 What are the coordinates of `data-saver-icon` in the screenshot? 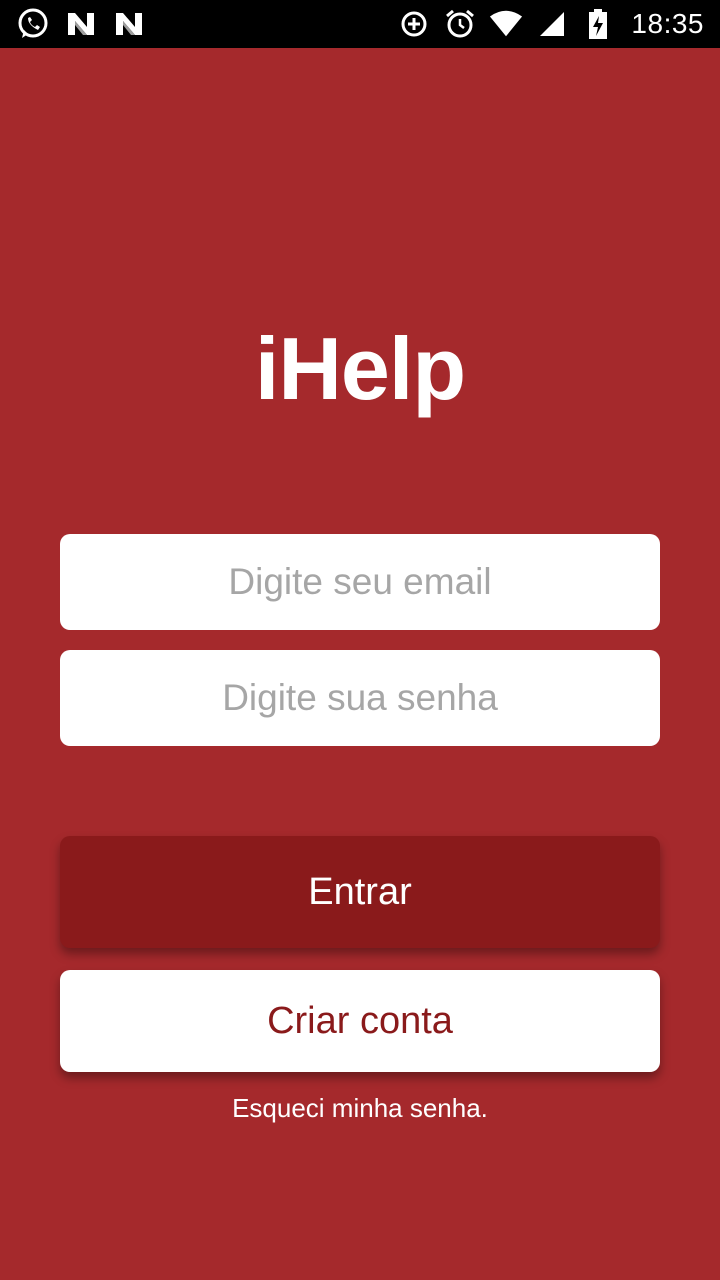 It's located at (414, 24).